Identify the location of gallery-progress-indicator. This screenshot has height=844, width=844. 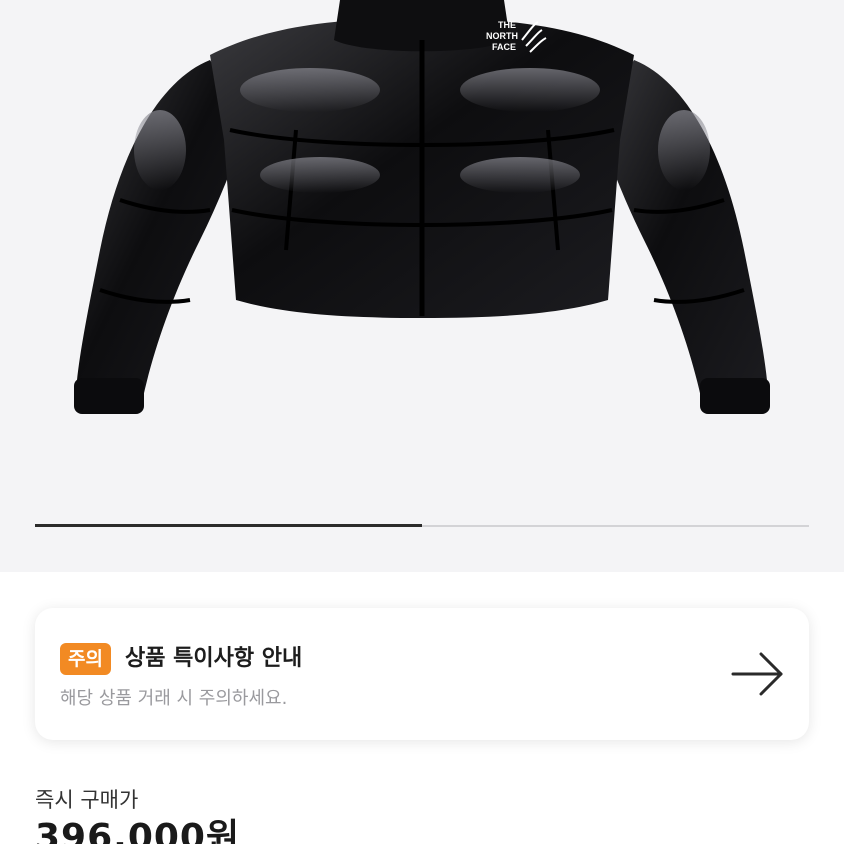
(228, 525).